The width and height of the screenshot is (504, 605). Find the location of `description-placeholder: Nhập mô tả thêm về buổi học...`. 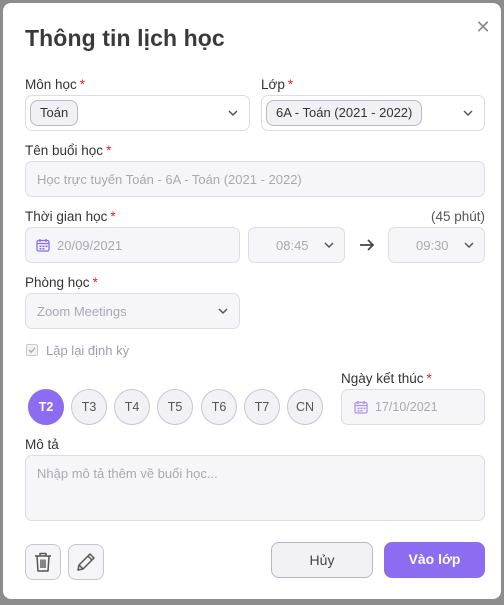

description-placeholder: Nhập mô tả thêm về buổi học... is located at coordinates (127, 473).